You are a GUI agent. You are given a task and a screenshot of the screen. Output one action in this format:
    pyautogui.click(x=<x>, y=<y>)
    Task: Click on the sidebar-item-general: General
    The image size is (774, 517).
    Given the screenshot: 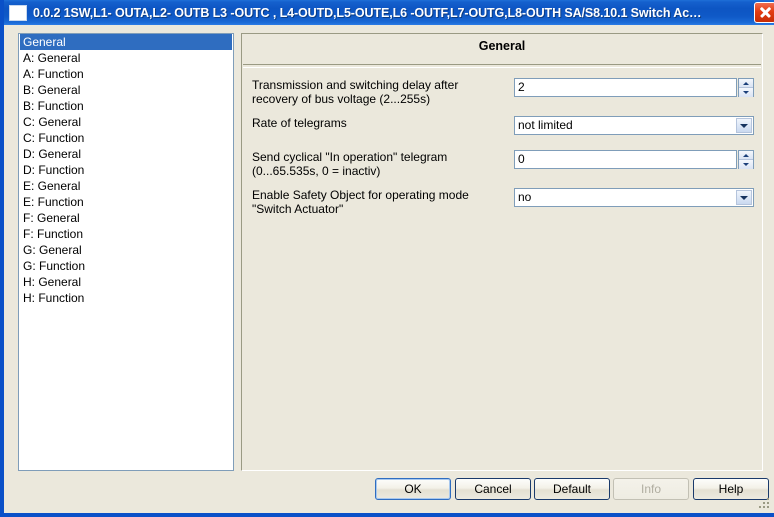 What is the action you would take?
    pyautogui.click(x=126, y=42)
    